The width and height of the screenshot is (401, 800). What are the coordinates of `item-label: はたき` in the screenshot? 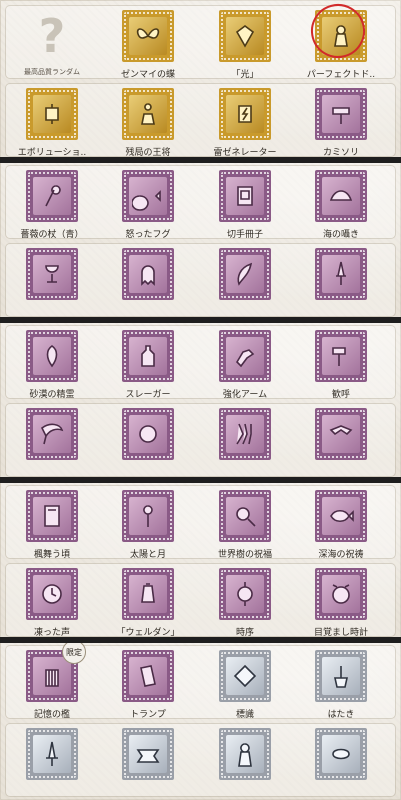 It's located at (341, 715).